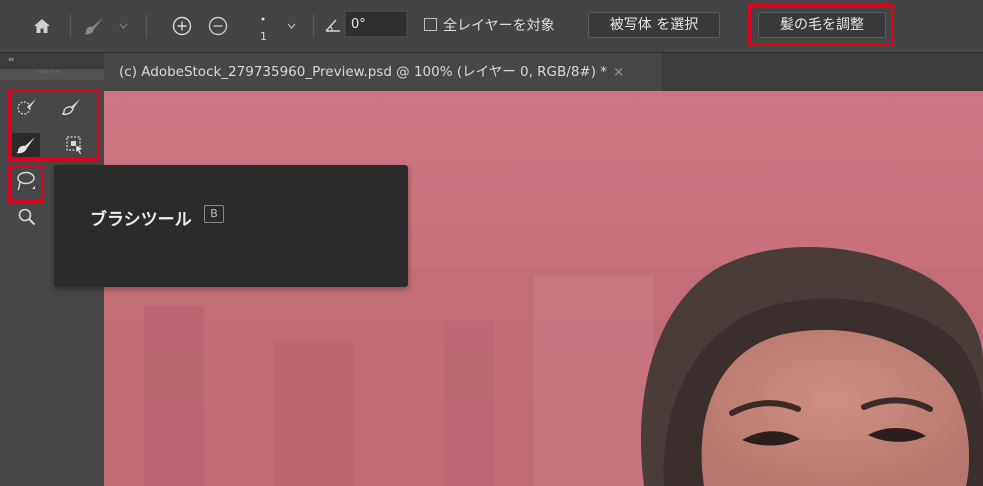 Image resolution: width=983 pixels, height=486 pixels. Describe the element at coordinates (821, 25) in the screenshot. I see `refine-hair-highlight` at that location.